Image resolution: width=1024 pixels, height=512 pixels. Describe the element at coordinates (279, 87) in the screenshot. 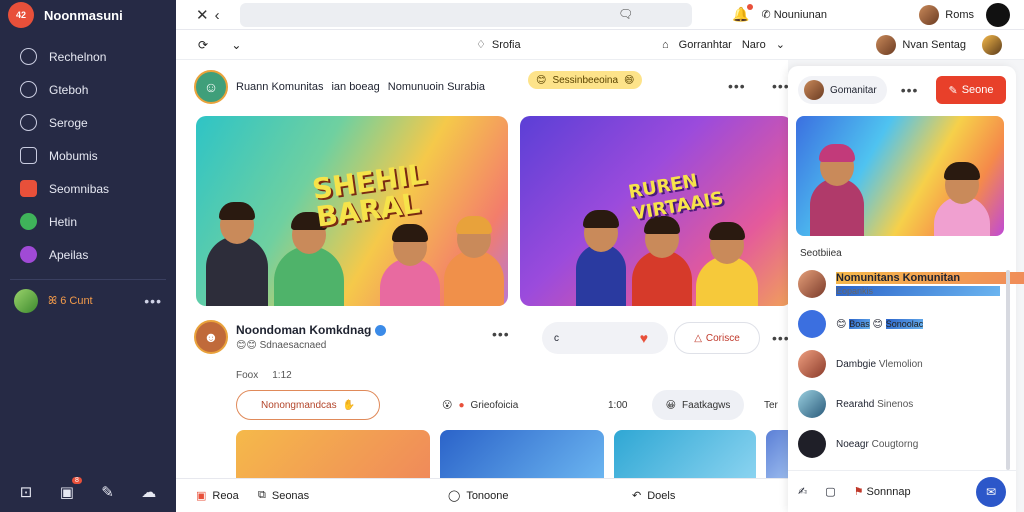

I see `post-author: Ruann Komunitas` at that location.